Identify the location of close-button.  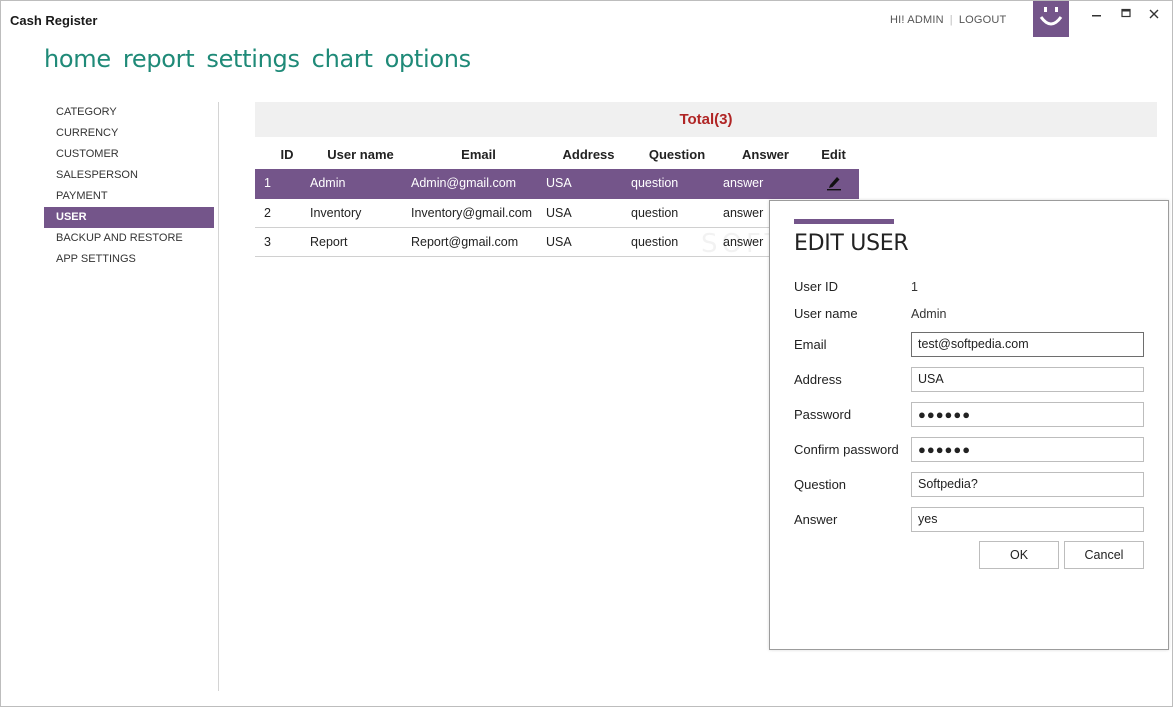
(1154, 15).